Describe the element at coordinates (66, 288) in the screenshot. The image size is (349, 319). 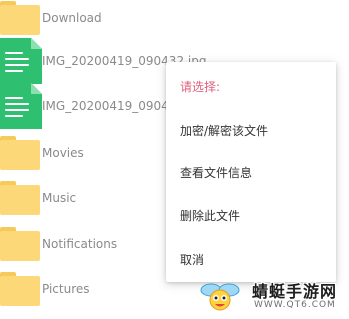
I see `file-name: Pictures` at that location.